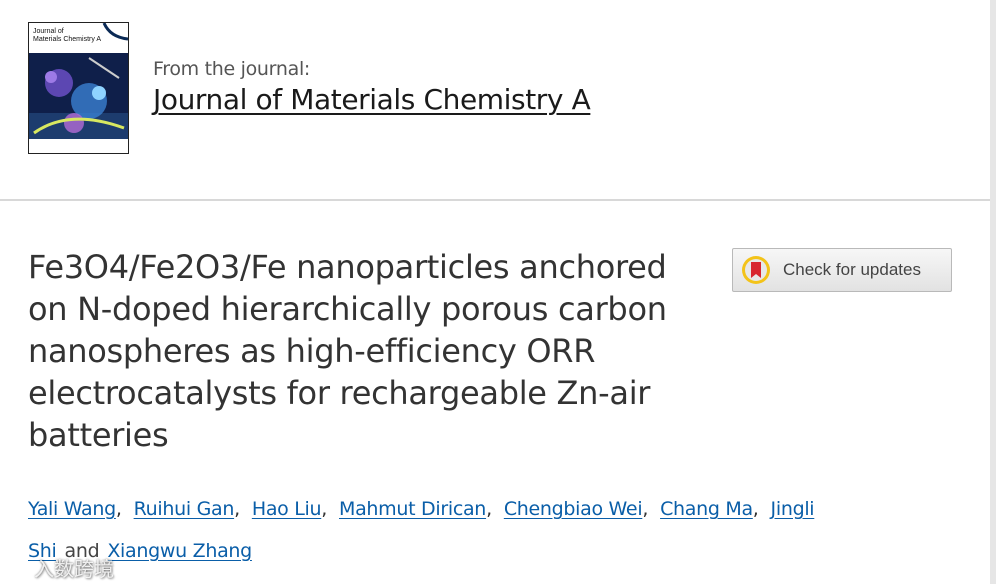 Image resolution: width=996 pixels, height=584 pixels. Describe the element at coordinates (372, 99) in the screenshot. I see `journal-name-link: Journal of Materials Chemistry A` at that location.